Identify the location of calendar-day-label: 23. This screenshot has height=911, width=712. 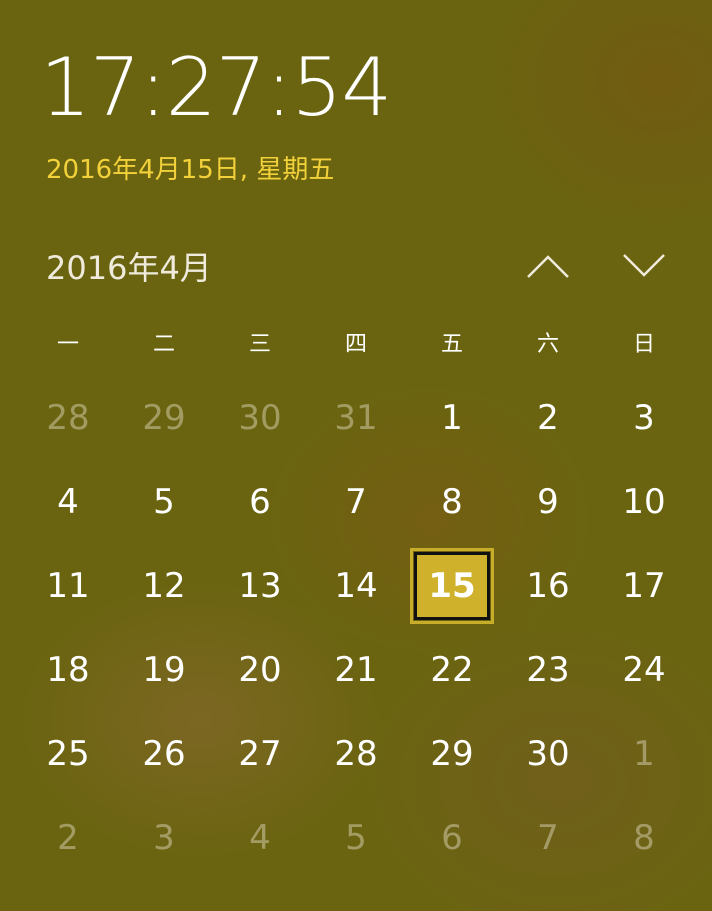
(548, 670).